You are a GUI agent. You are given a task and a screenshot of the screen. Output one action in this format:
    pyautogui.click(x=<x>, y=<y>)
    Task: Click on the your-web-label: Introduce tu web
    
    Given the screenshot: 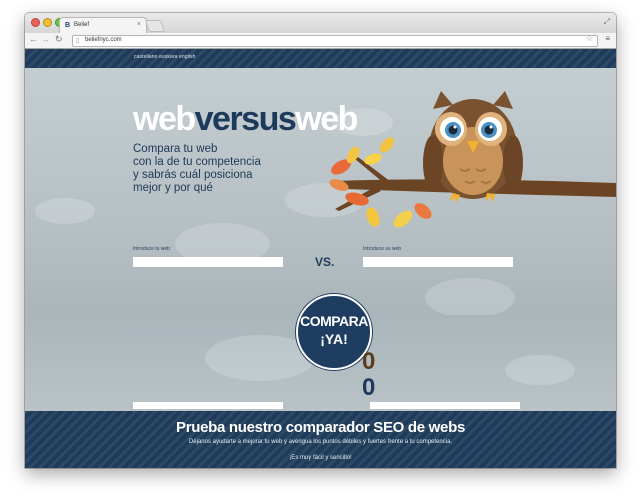 What is the action you would take?
    pyautogui.click(x=151, y=249)
    